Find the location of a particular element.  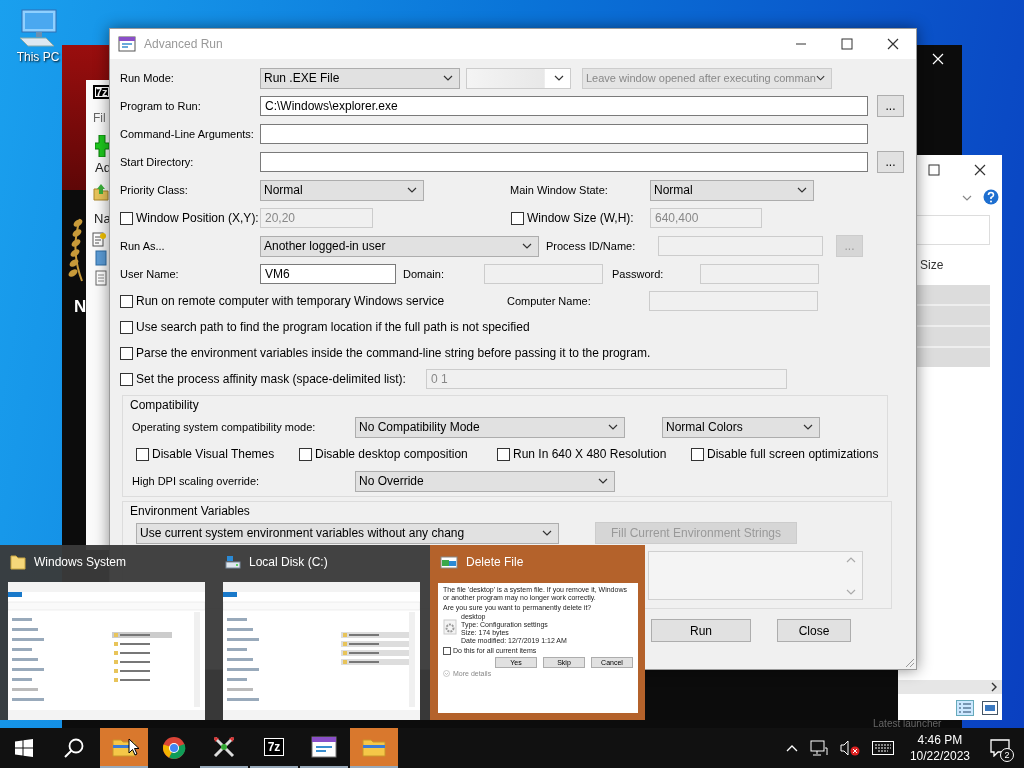

window-preview-title: Local Disk (C:) is located at coordinates (288, 562).